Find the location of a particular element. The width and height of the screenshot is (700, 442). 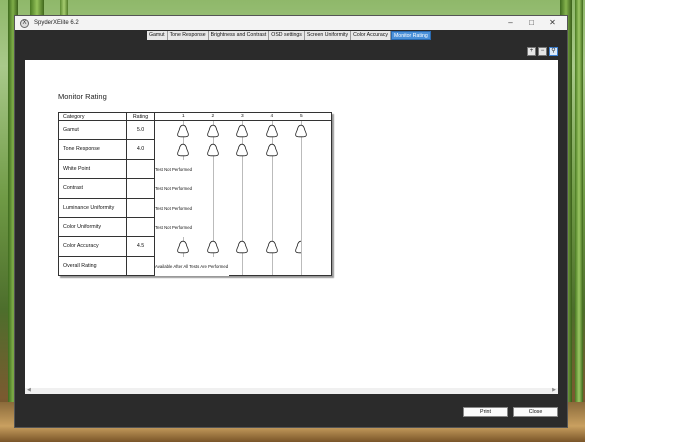

category-cell: White Point is located at coordinates (93, 169).